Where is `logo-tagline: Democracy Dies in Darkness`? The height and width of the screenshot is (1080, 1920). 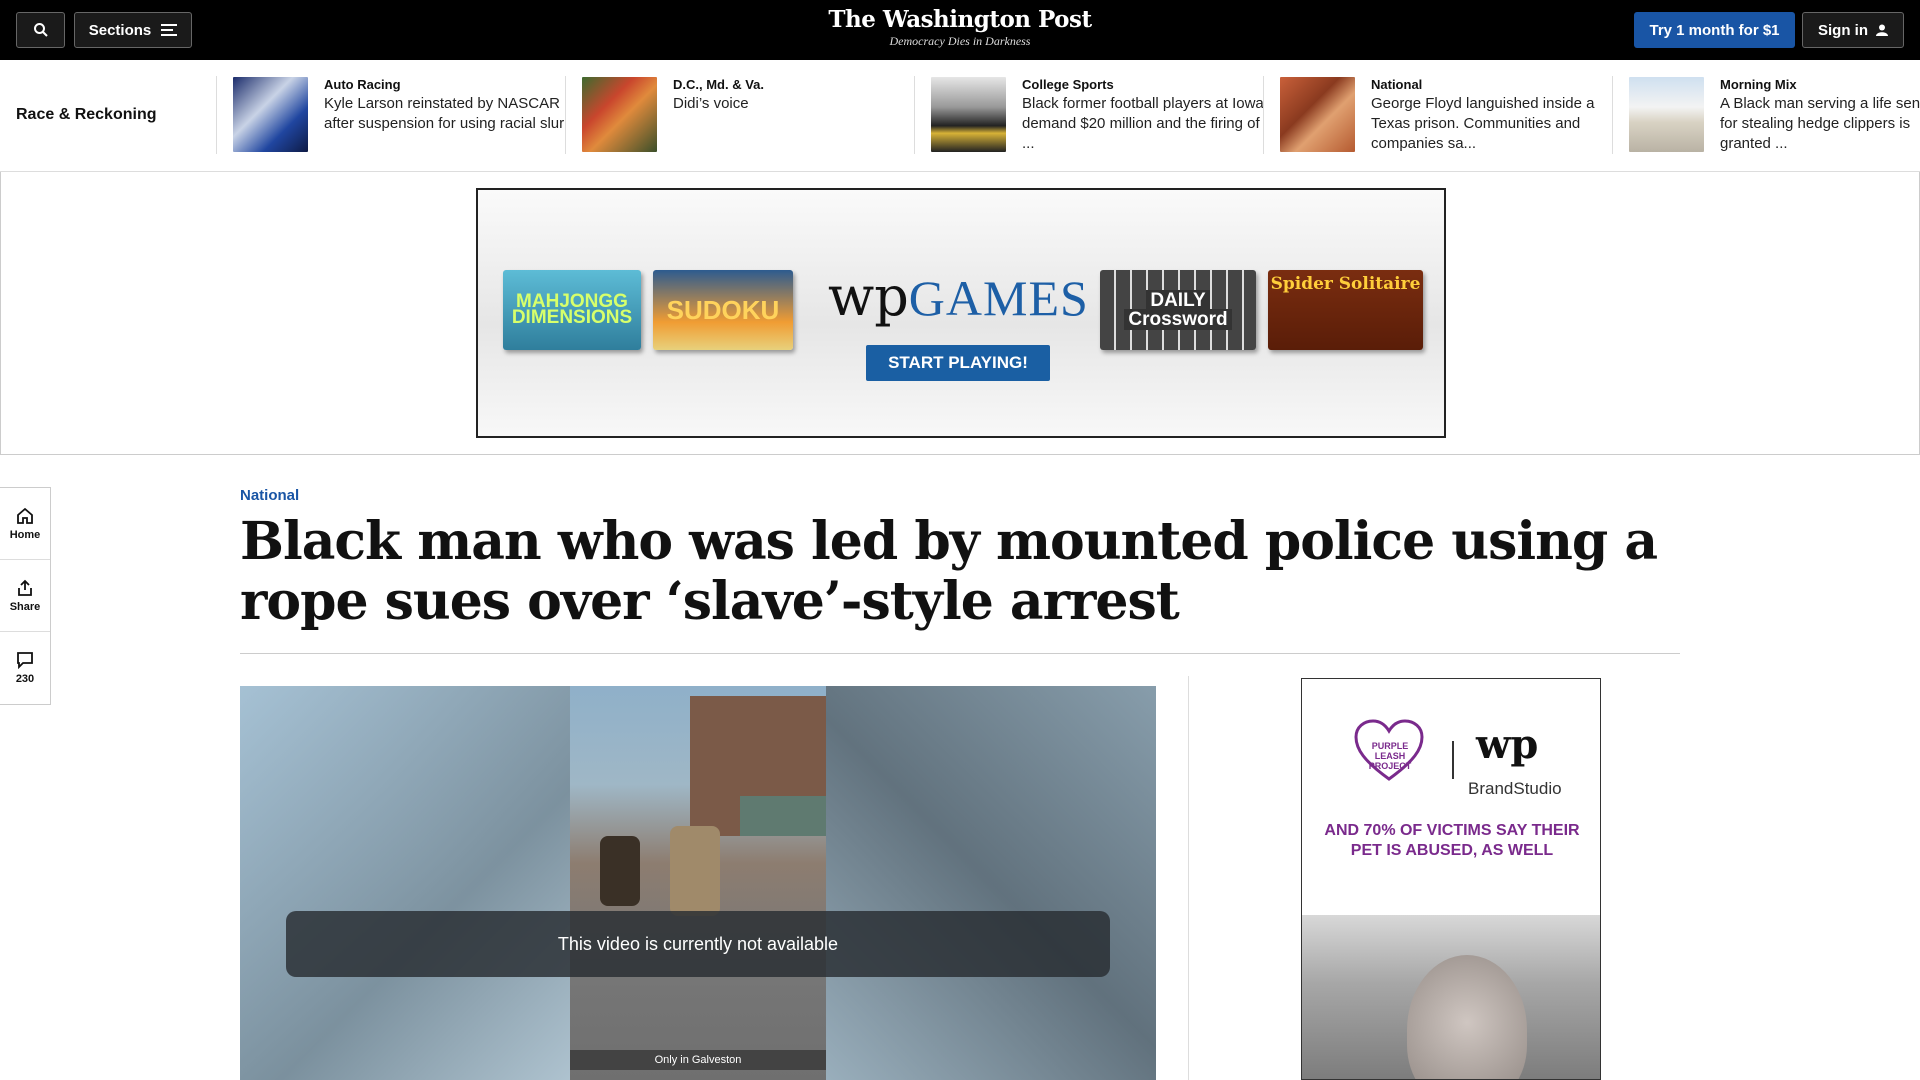 logo-tagline: Democracy Dies in Darkness is located at coordinates (960, 41).